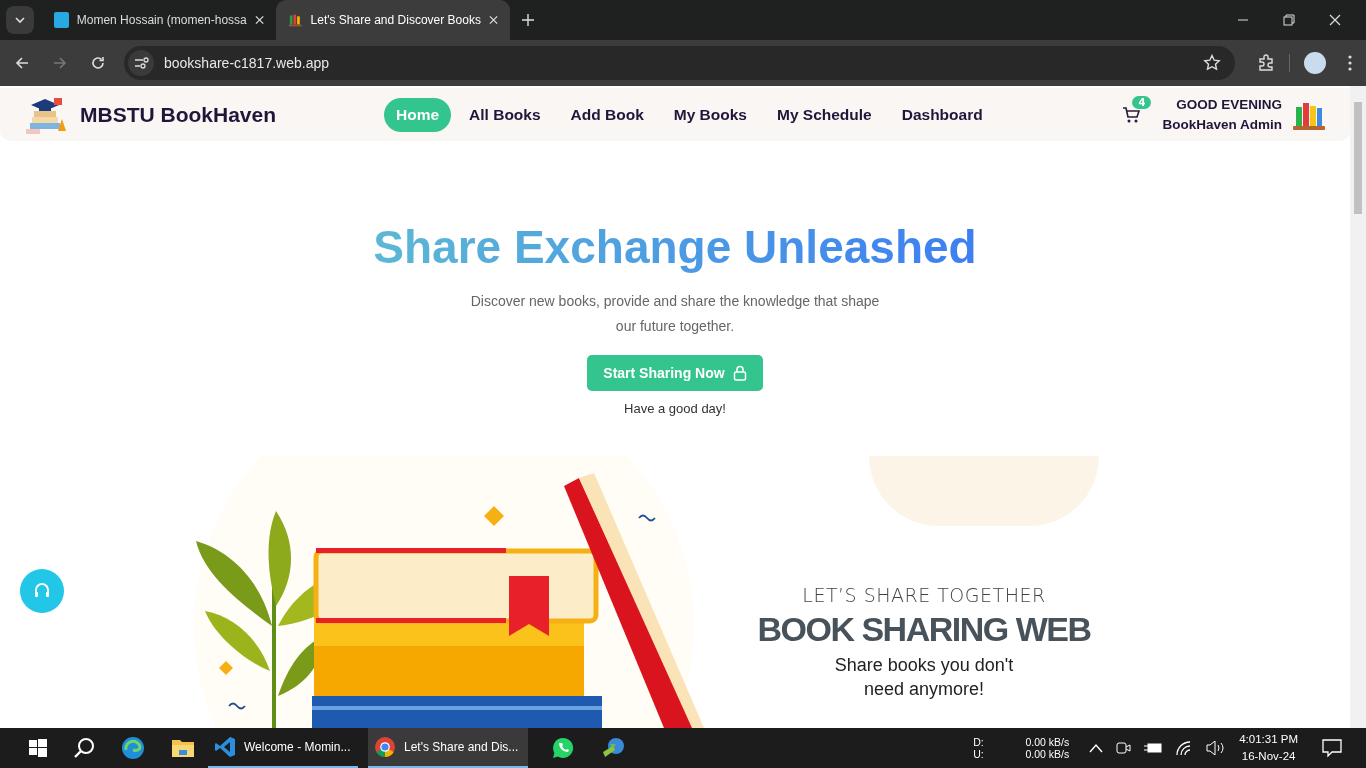 Image resolution: width=1366 pixels, height=768 pixels. I want to click on back-arrow-icon, so click(22, 63).